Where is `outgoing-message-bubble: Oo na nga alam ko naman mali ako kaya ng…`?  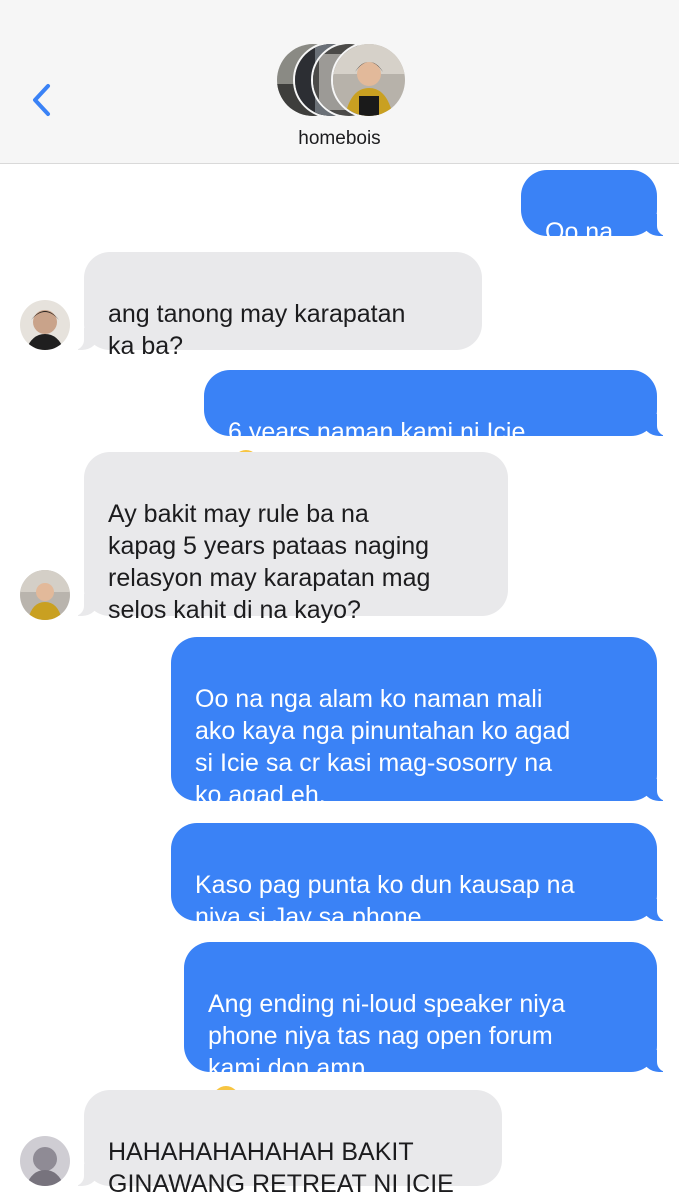 outgoing-message-bubble: Oo na nga alam ko naman mali ako kaya ng… is located at coordinates (420, 723).